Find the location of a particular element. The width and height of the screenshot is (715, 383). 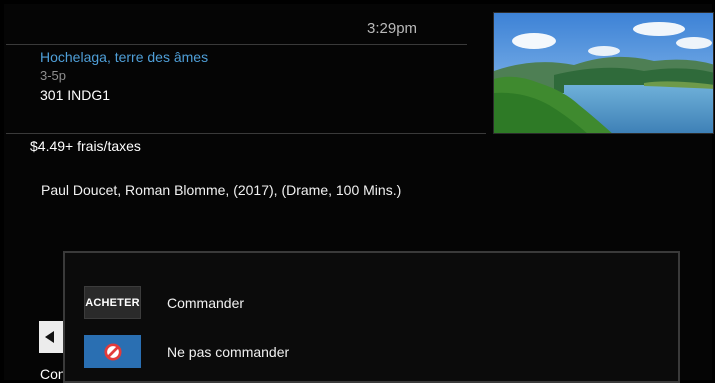

truncated-label: Con is located at coordinates (53, 374).